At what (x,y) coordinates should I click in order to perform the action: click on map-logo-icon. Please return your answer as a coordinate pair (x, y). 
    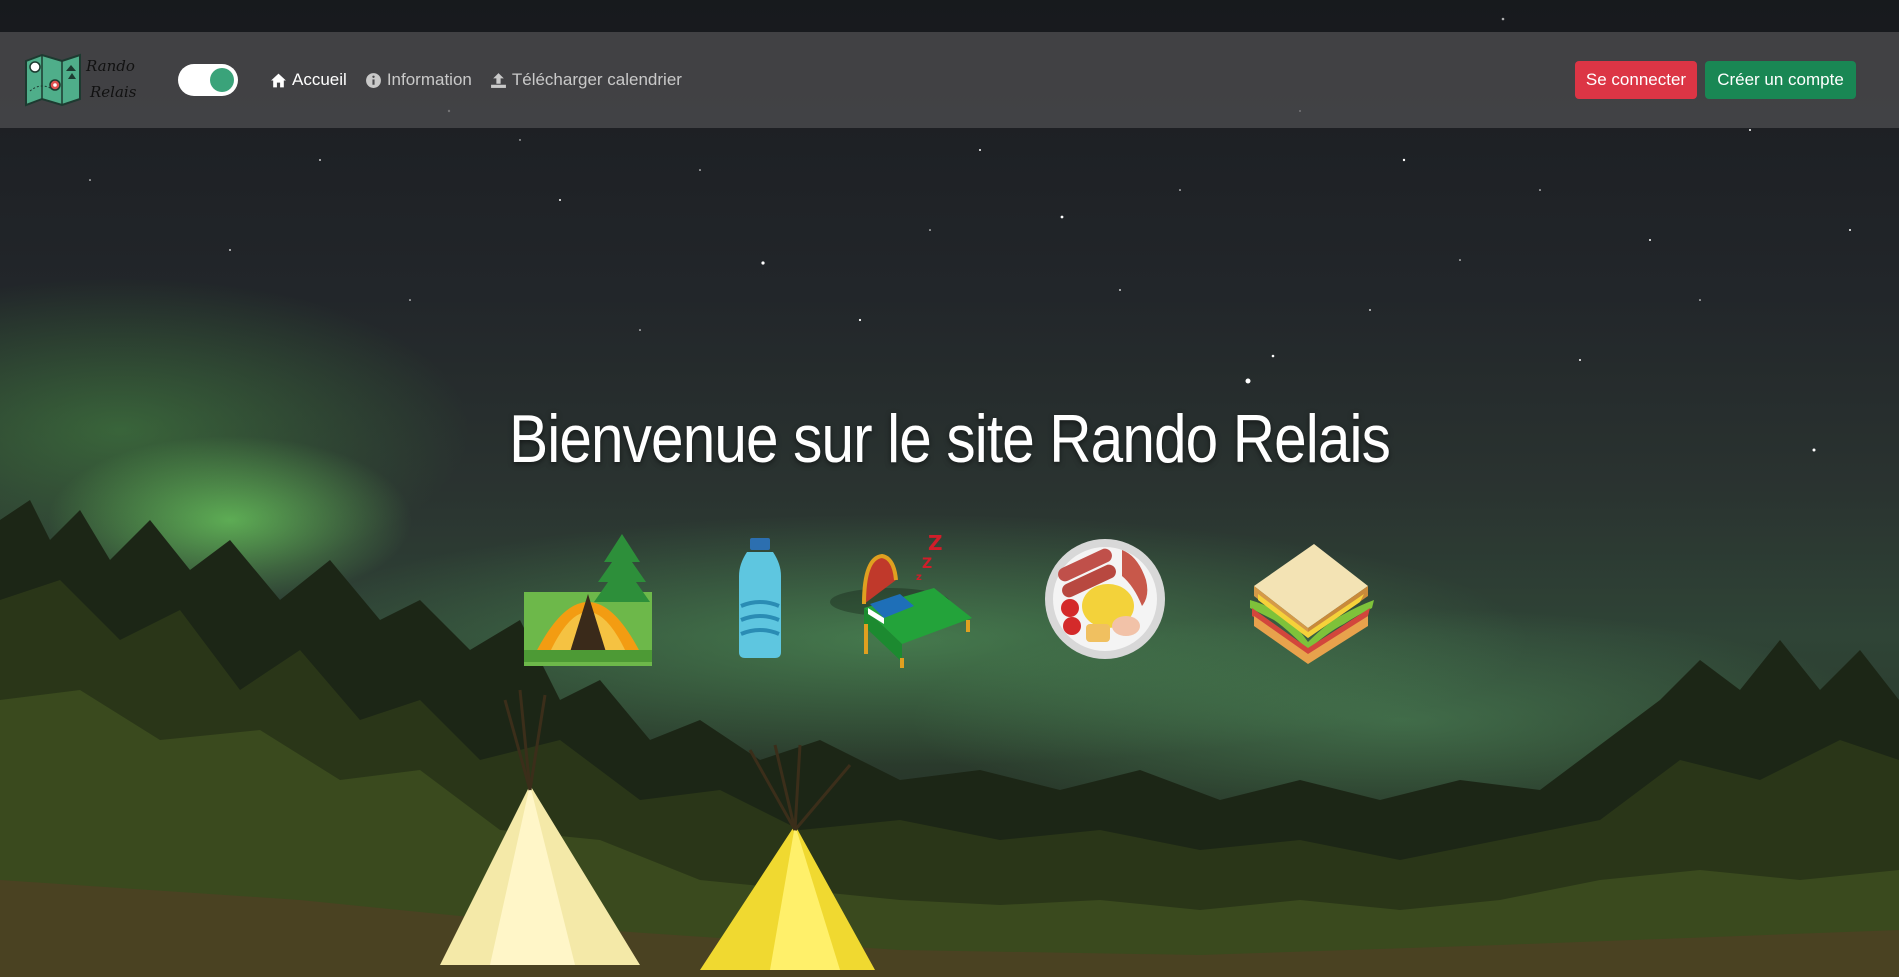
    Looking at the image, I should click on (53, 80).